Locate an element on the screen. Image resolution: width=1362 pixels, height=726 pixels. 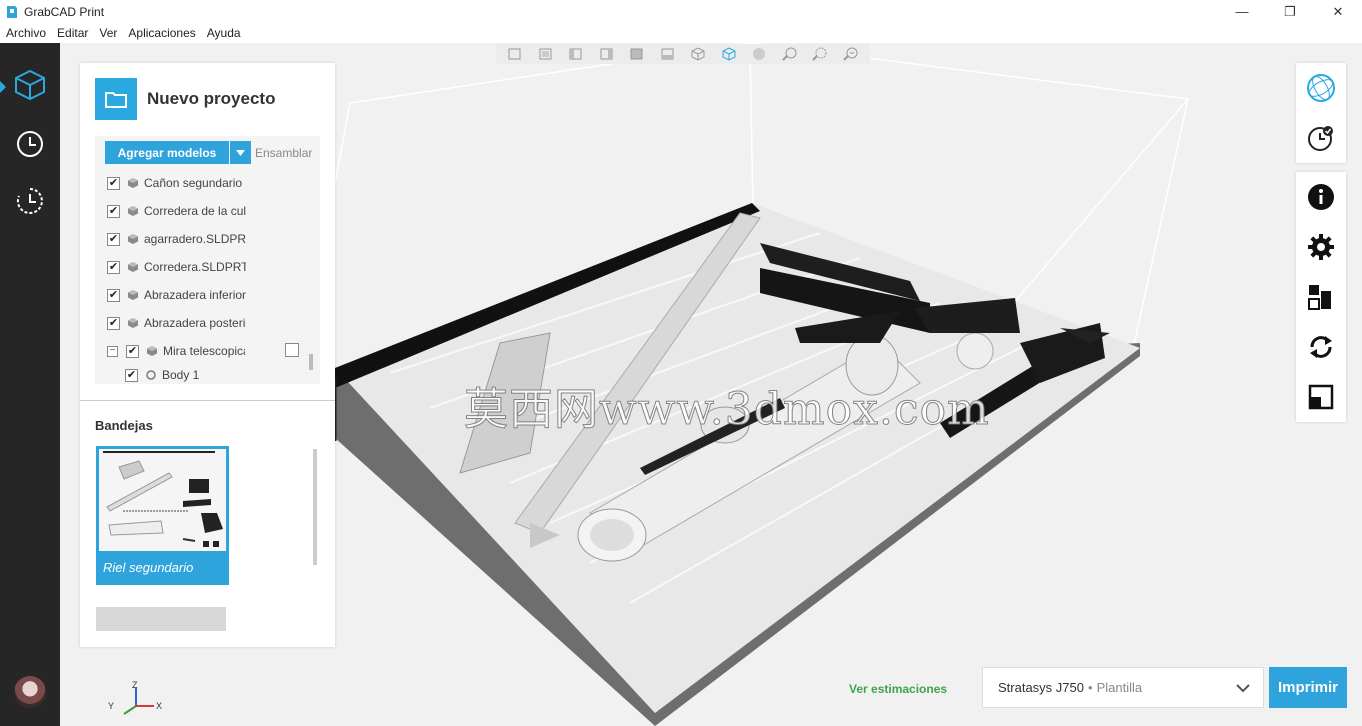
printer-select: Stratasys J750 • Plantilla is located at coordinates (1123, 687).